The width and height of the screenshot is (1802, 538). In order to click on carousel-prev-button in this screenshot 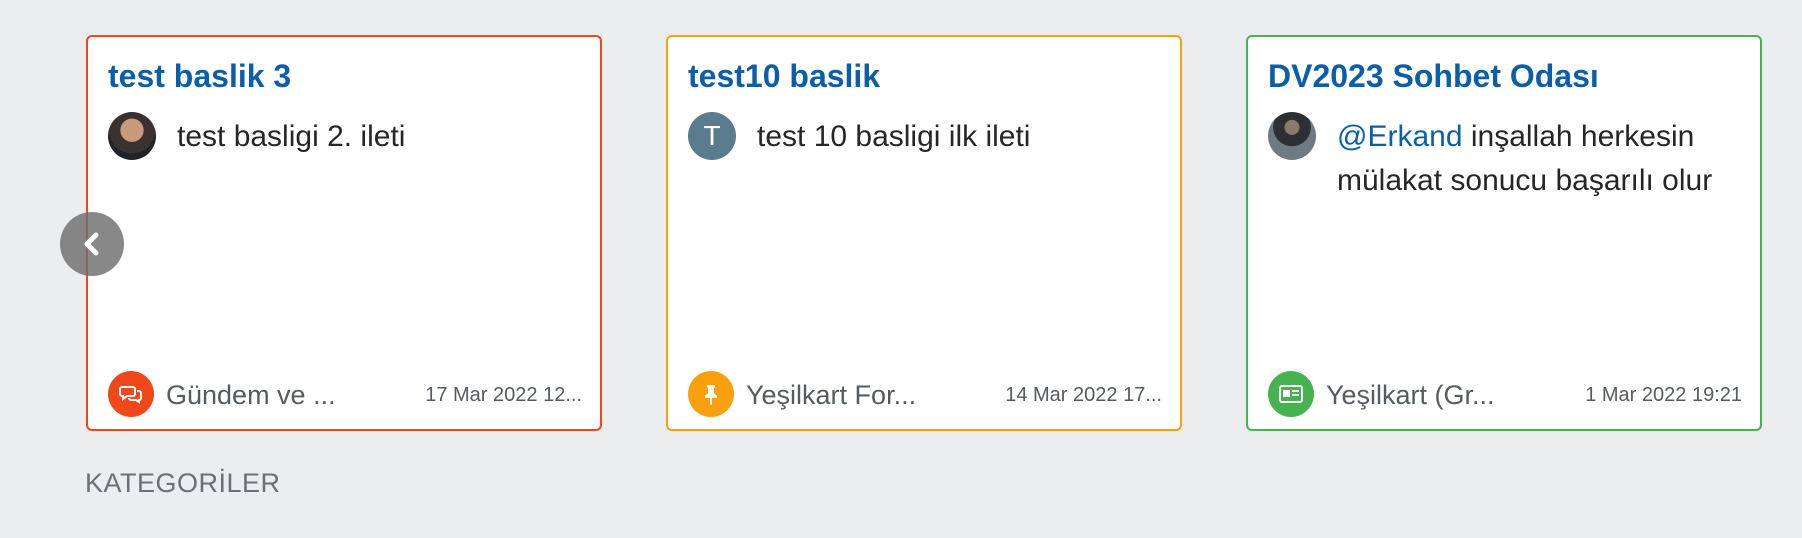, I will do `click(92, 244)`.